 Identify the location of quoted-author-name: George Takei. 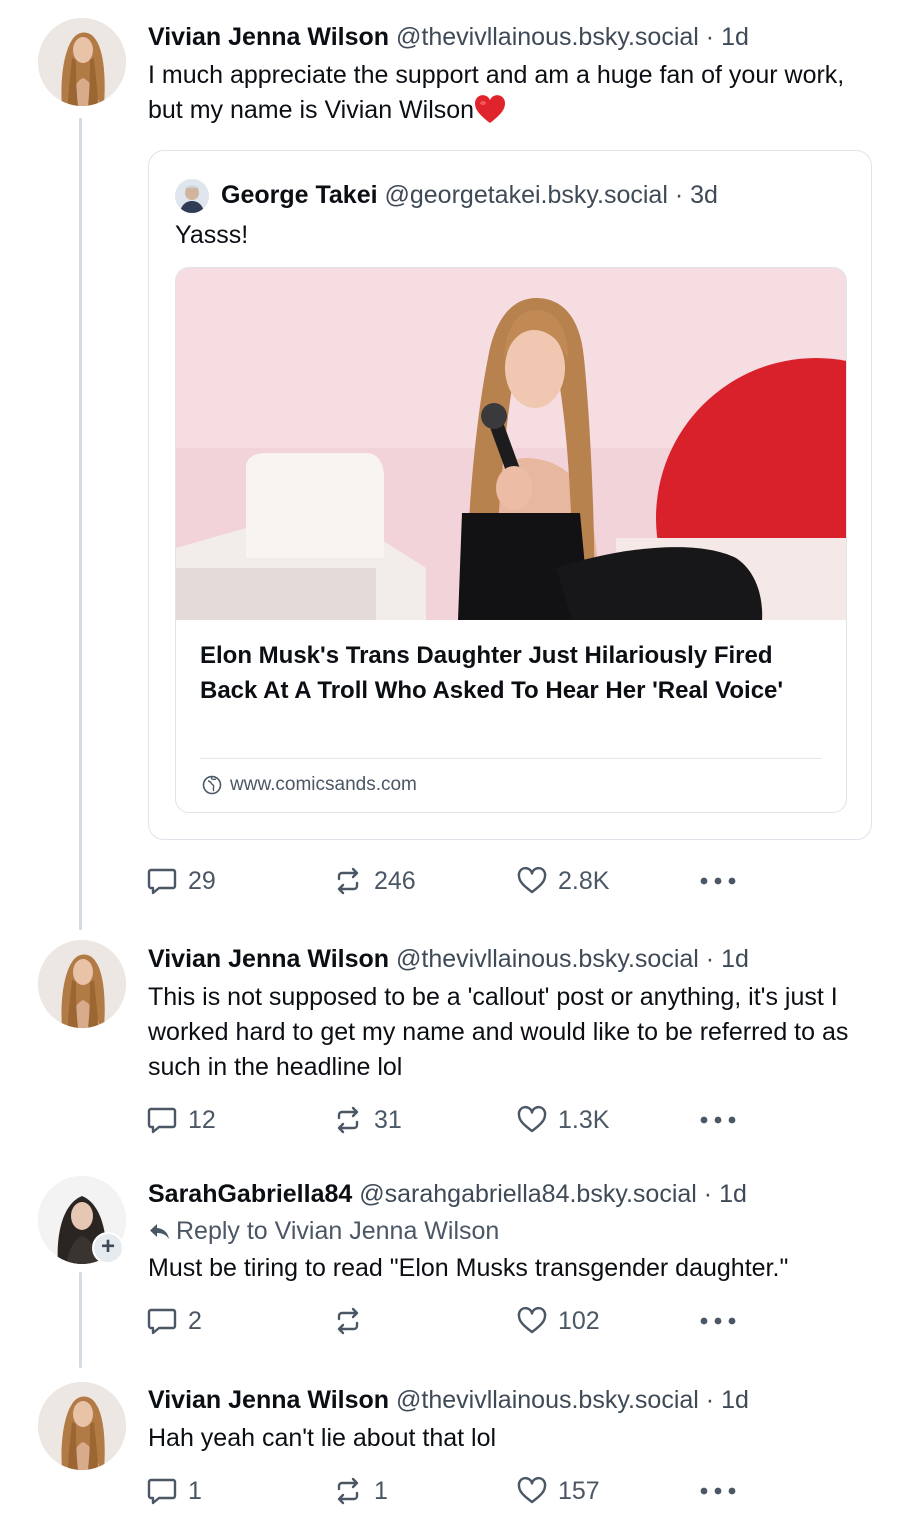
(299, 195).